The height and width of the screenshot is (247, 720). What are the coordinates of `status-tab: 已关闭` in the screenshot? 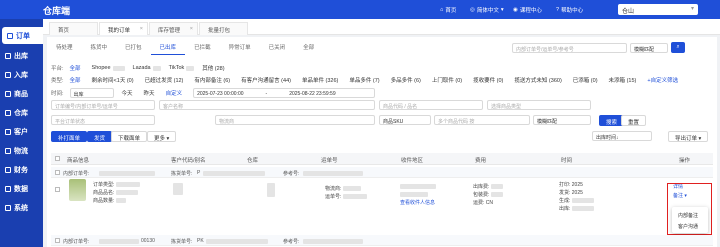 It's located at (277, 48).